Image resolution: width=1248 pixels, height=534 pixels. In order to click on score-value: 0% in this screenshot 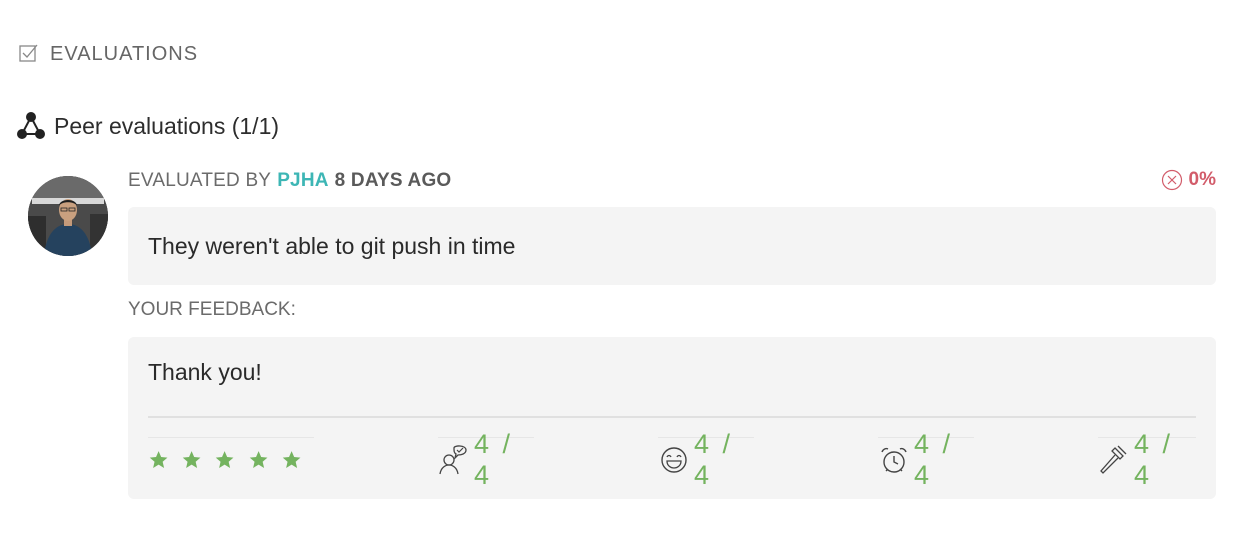, I will do `click(1202, 179)`.